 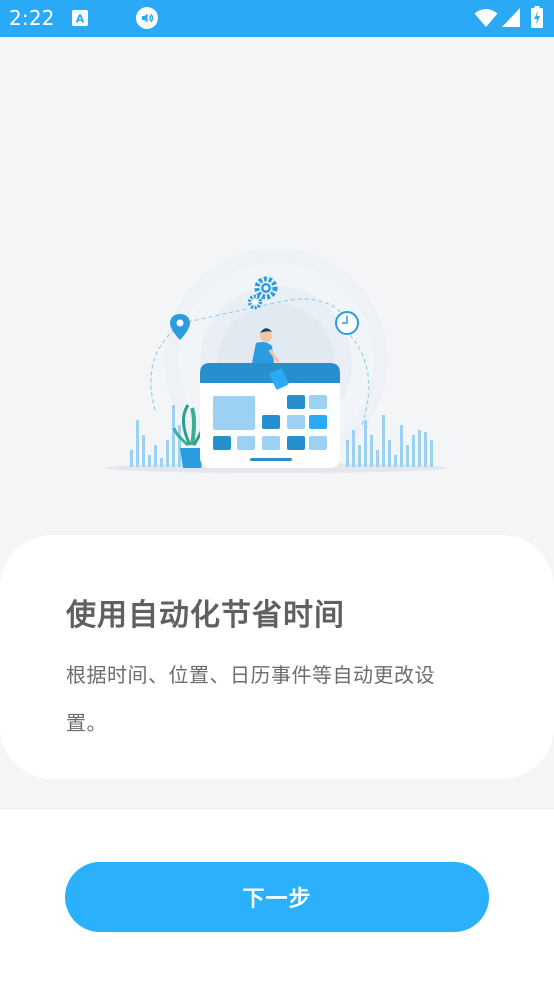 I want to click on wifi-icon, so click(x=486, y=20).